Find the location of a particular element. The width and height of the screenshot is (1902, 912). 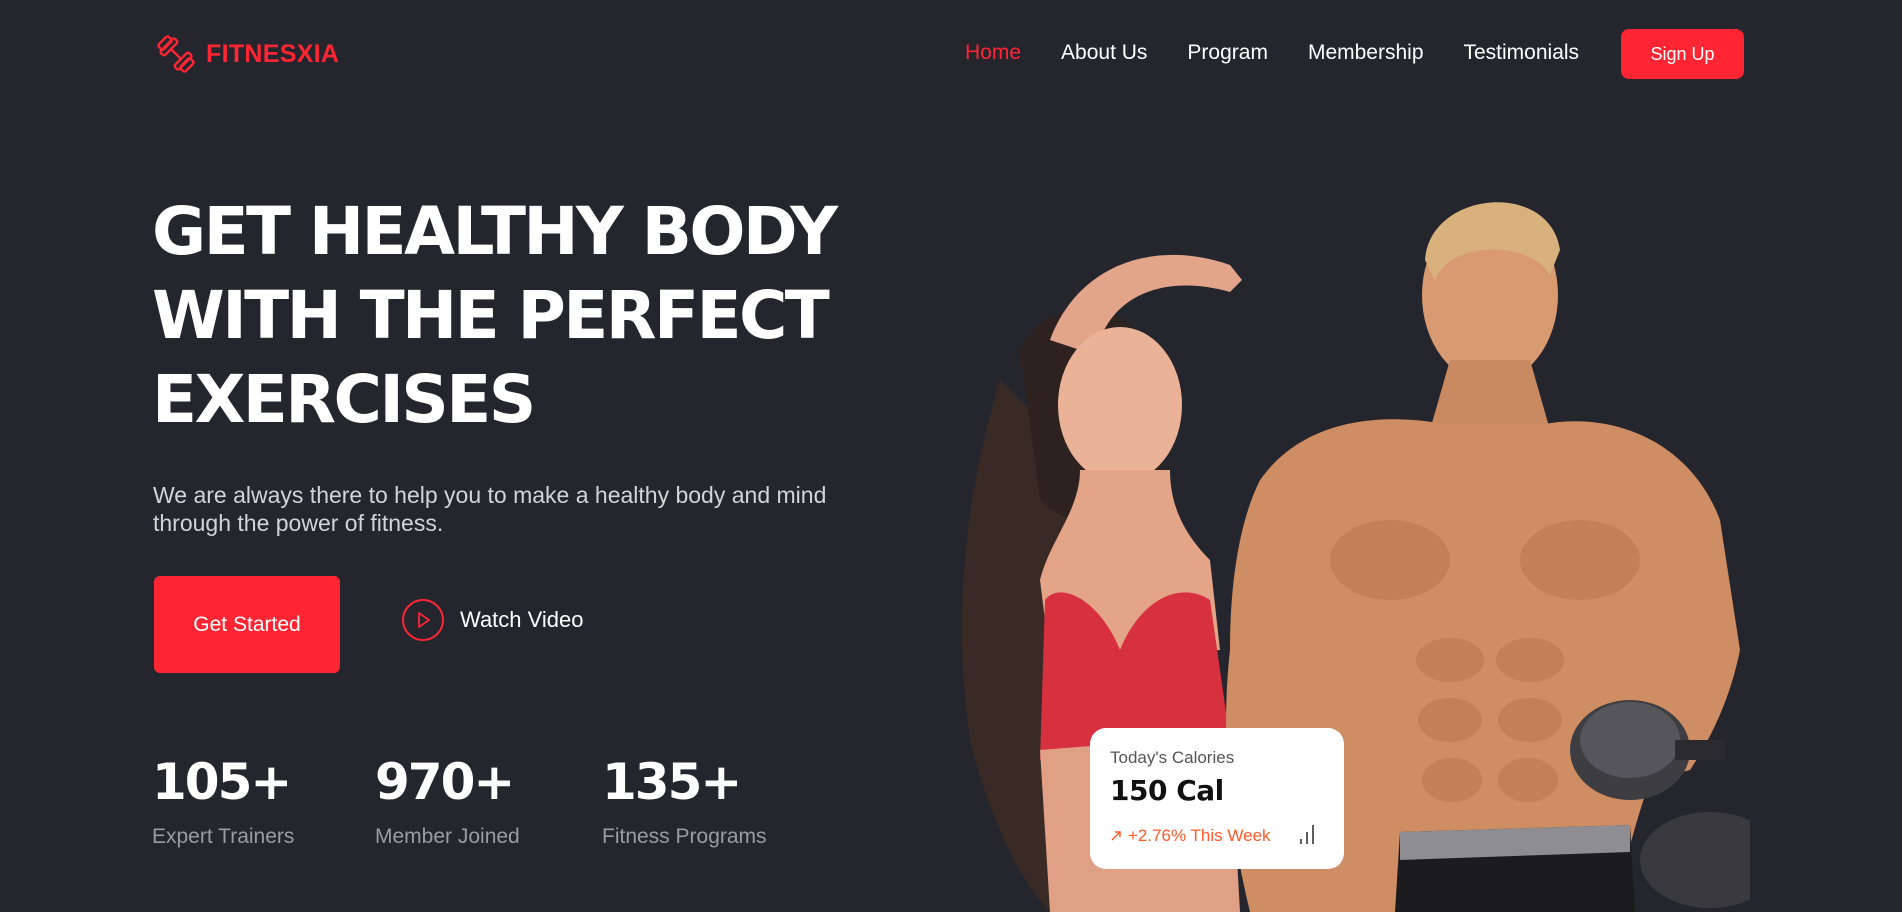

get-started-button: Get Started is located at coordinates (247, 624).